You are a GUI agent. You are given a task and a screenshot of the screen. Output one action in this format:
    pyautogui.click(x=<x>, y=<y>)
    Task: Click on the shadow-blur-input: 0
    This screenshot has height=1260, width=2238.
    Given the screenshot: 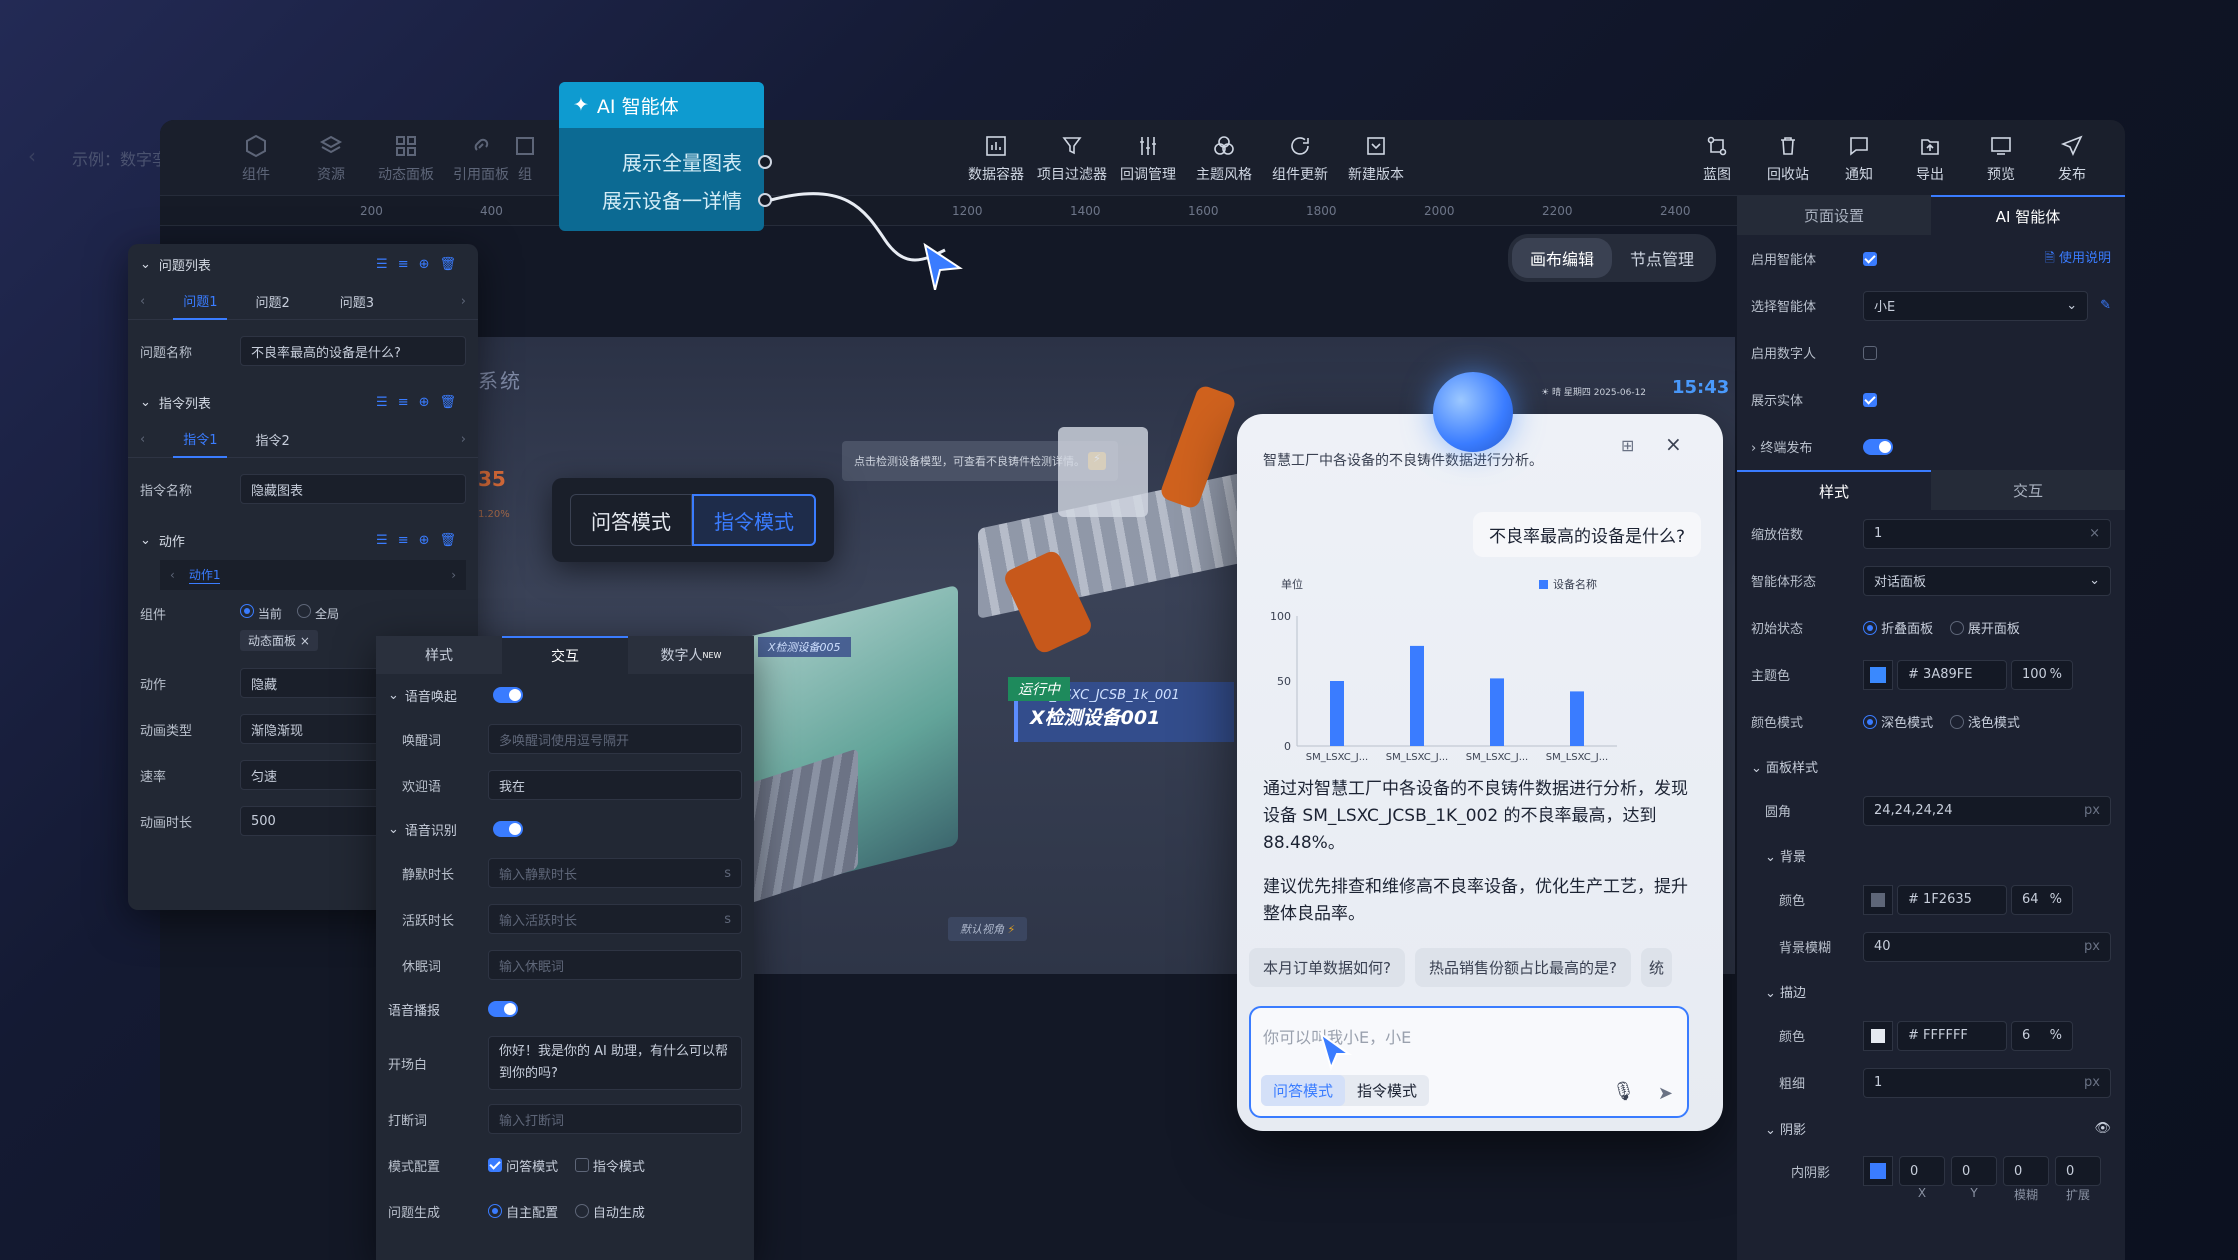 What is the action you would take?
    pyautogui.click(x=2026, y=1171)
    